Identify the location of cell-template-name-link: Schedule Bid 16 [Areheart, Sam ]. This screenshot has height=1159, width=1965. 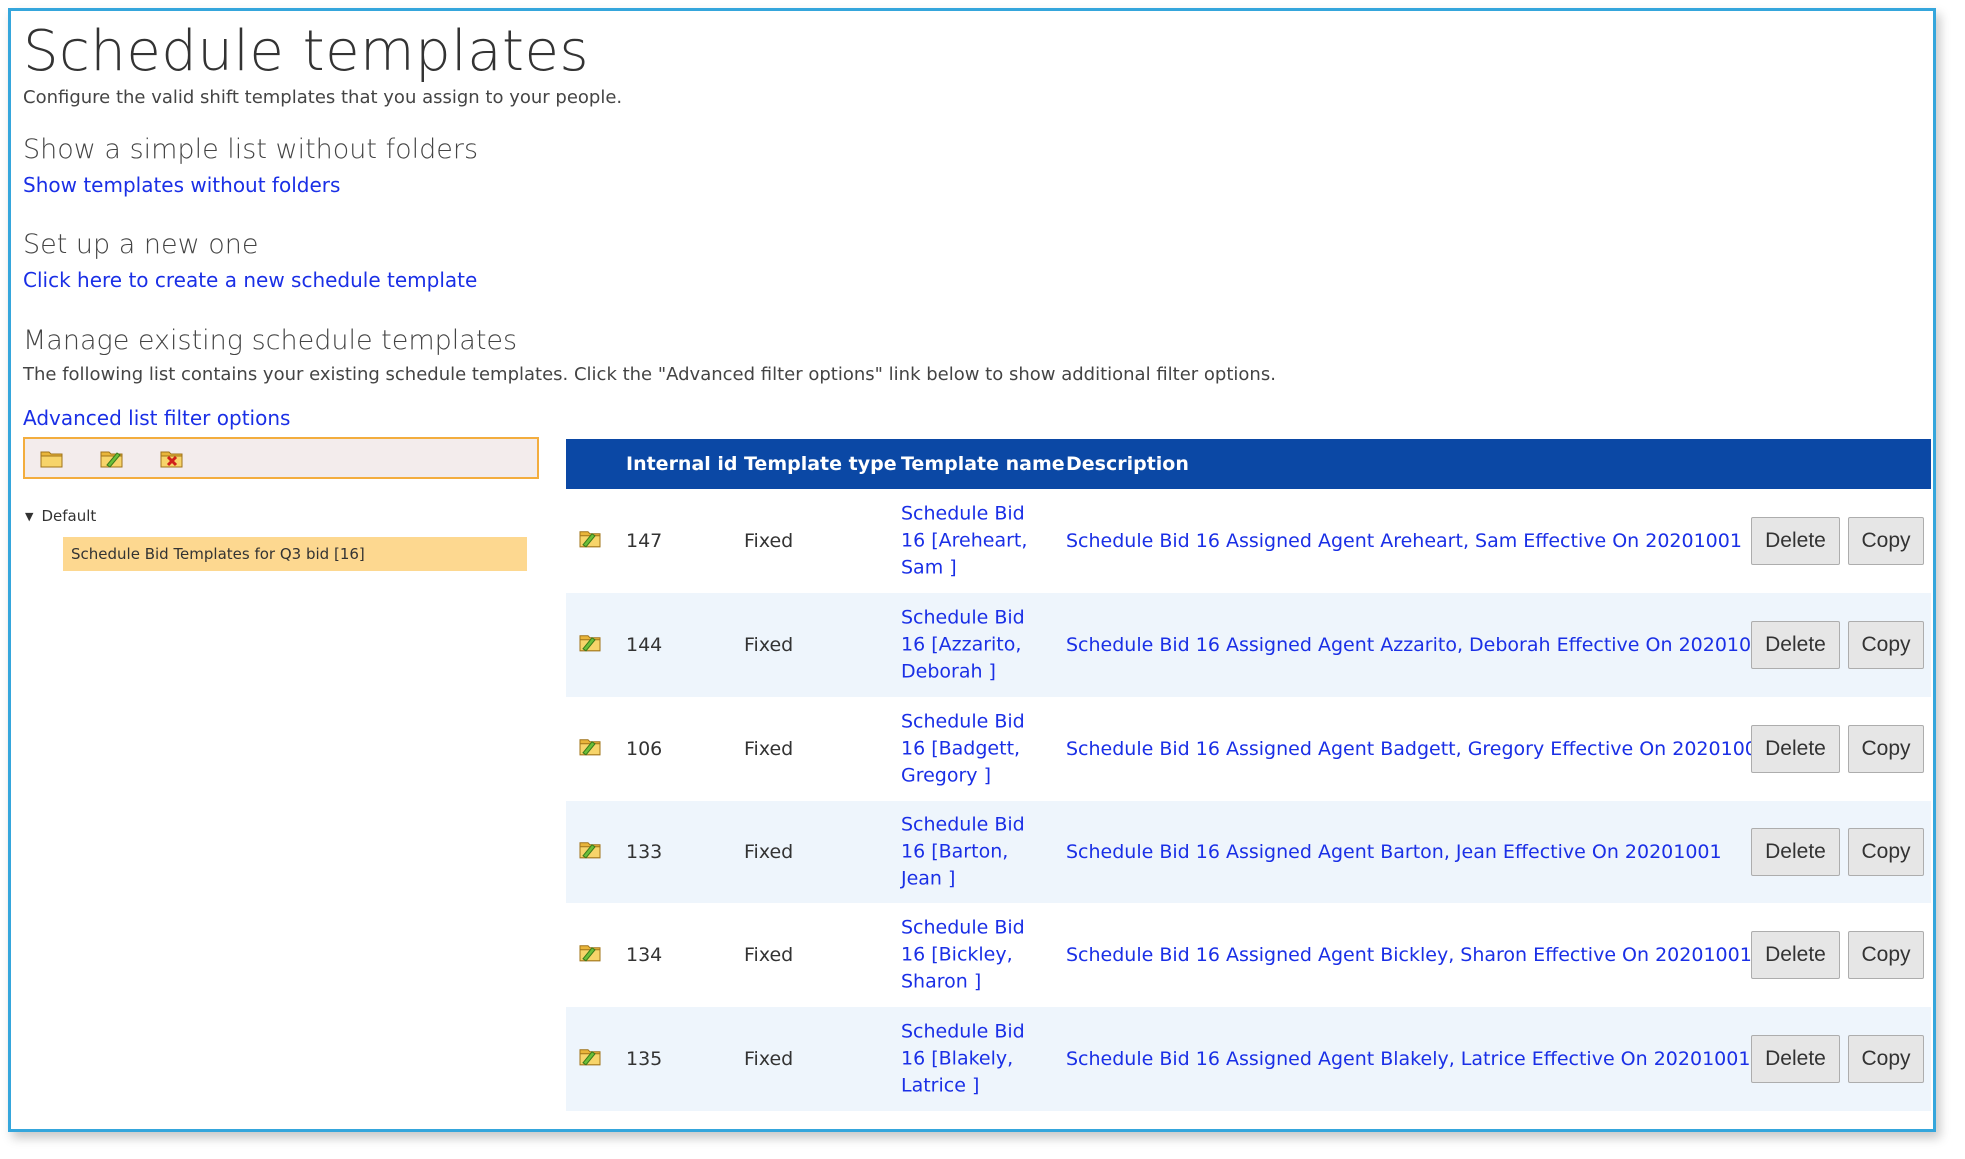
(976, 541).